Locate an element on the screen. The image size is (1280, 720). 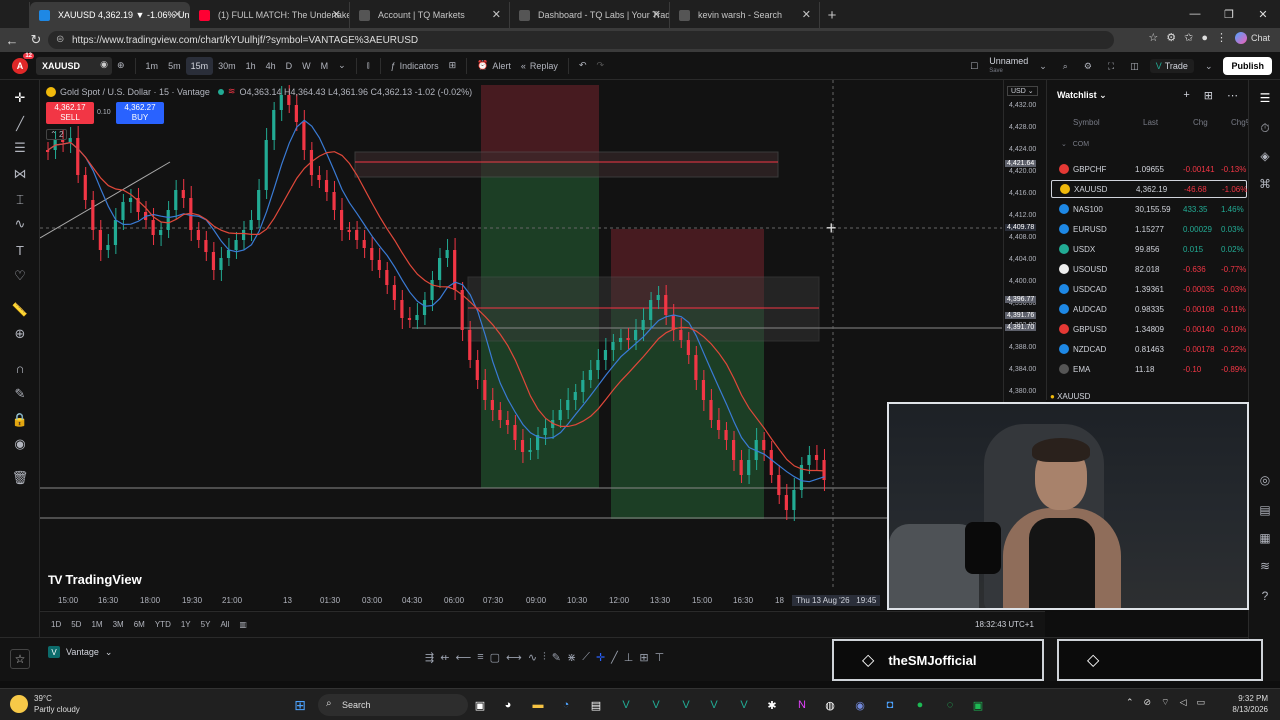
fav-tool-5-icon: ▢ is located at coordinates (495, 657).